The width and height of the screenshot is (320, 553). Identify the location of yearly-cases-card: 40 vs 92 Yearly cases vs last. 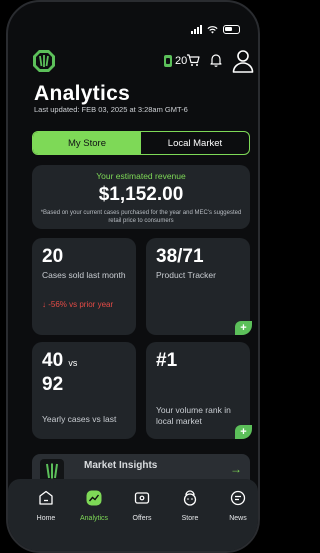
(84, 390).